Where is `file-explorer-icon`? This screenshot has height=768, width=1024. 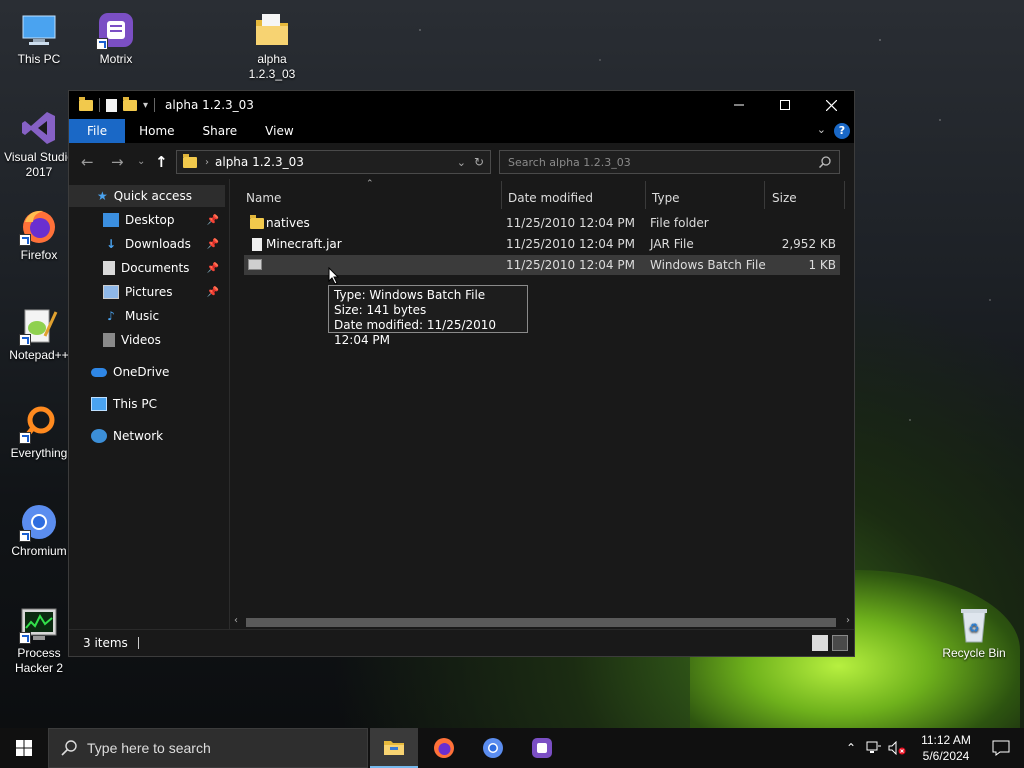 file-explorer-icon is located at coordinates (394, 748).